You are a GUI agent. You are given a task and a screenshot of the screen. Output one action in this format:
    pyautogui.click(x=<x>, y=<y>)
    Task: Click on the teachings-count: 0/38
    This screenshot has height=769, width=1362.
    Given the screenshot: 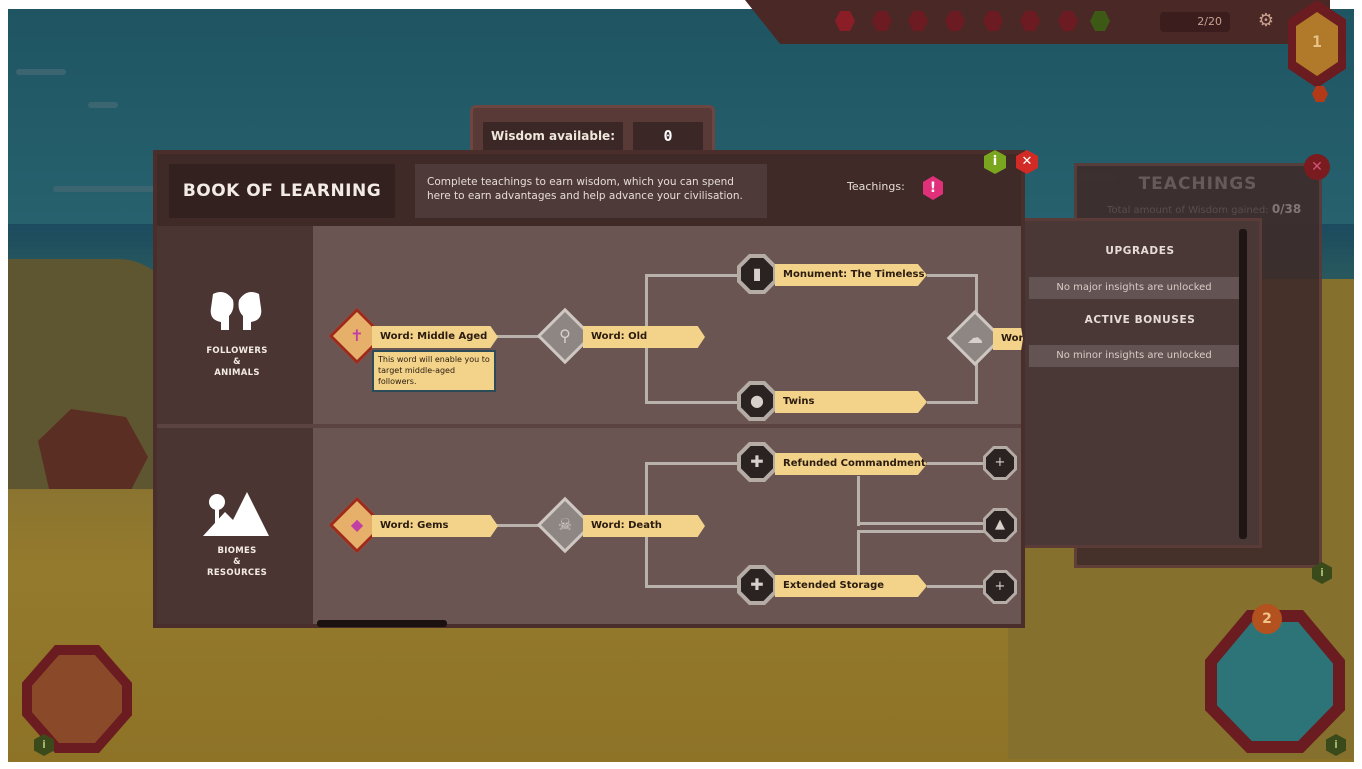 What is the action you would take?
    pyautogui.click(x=1286, y=209)
    